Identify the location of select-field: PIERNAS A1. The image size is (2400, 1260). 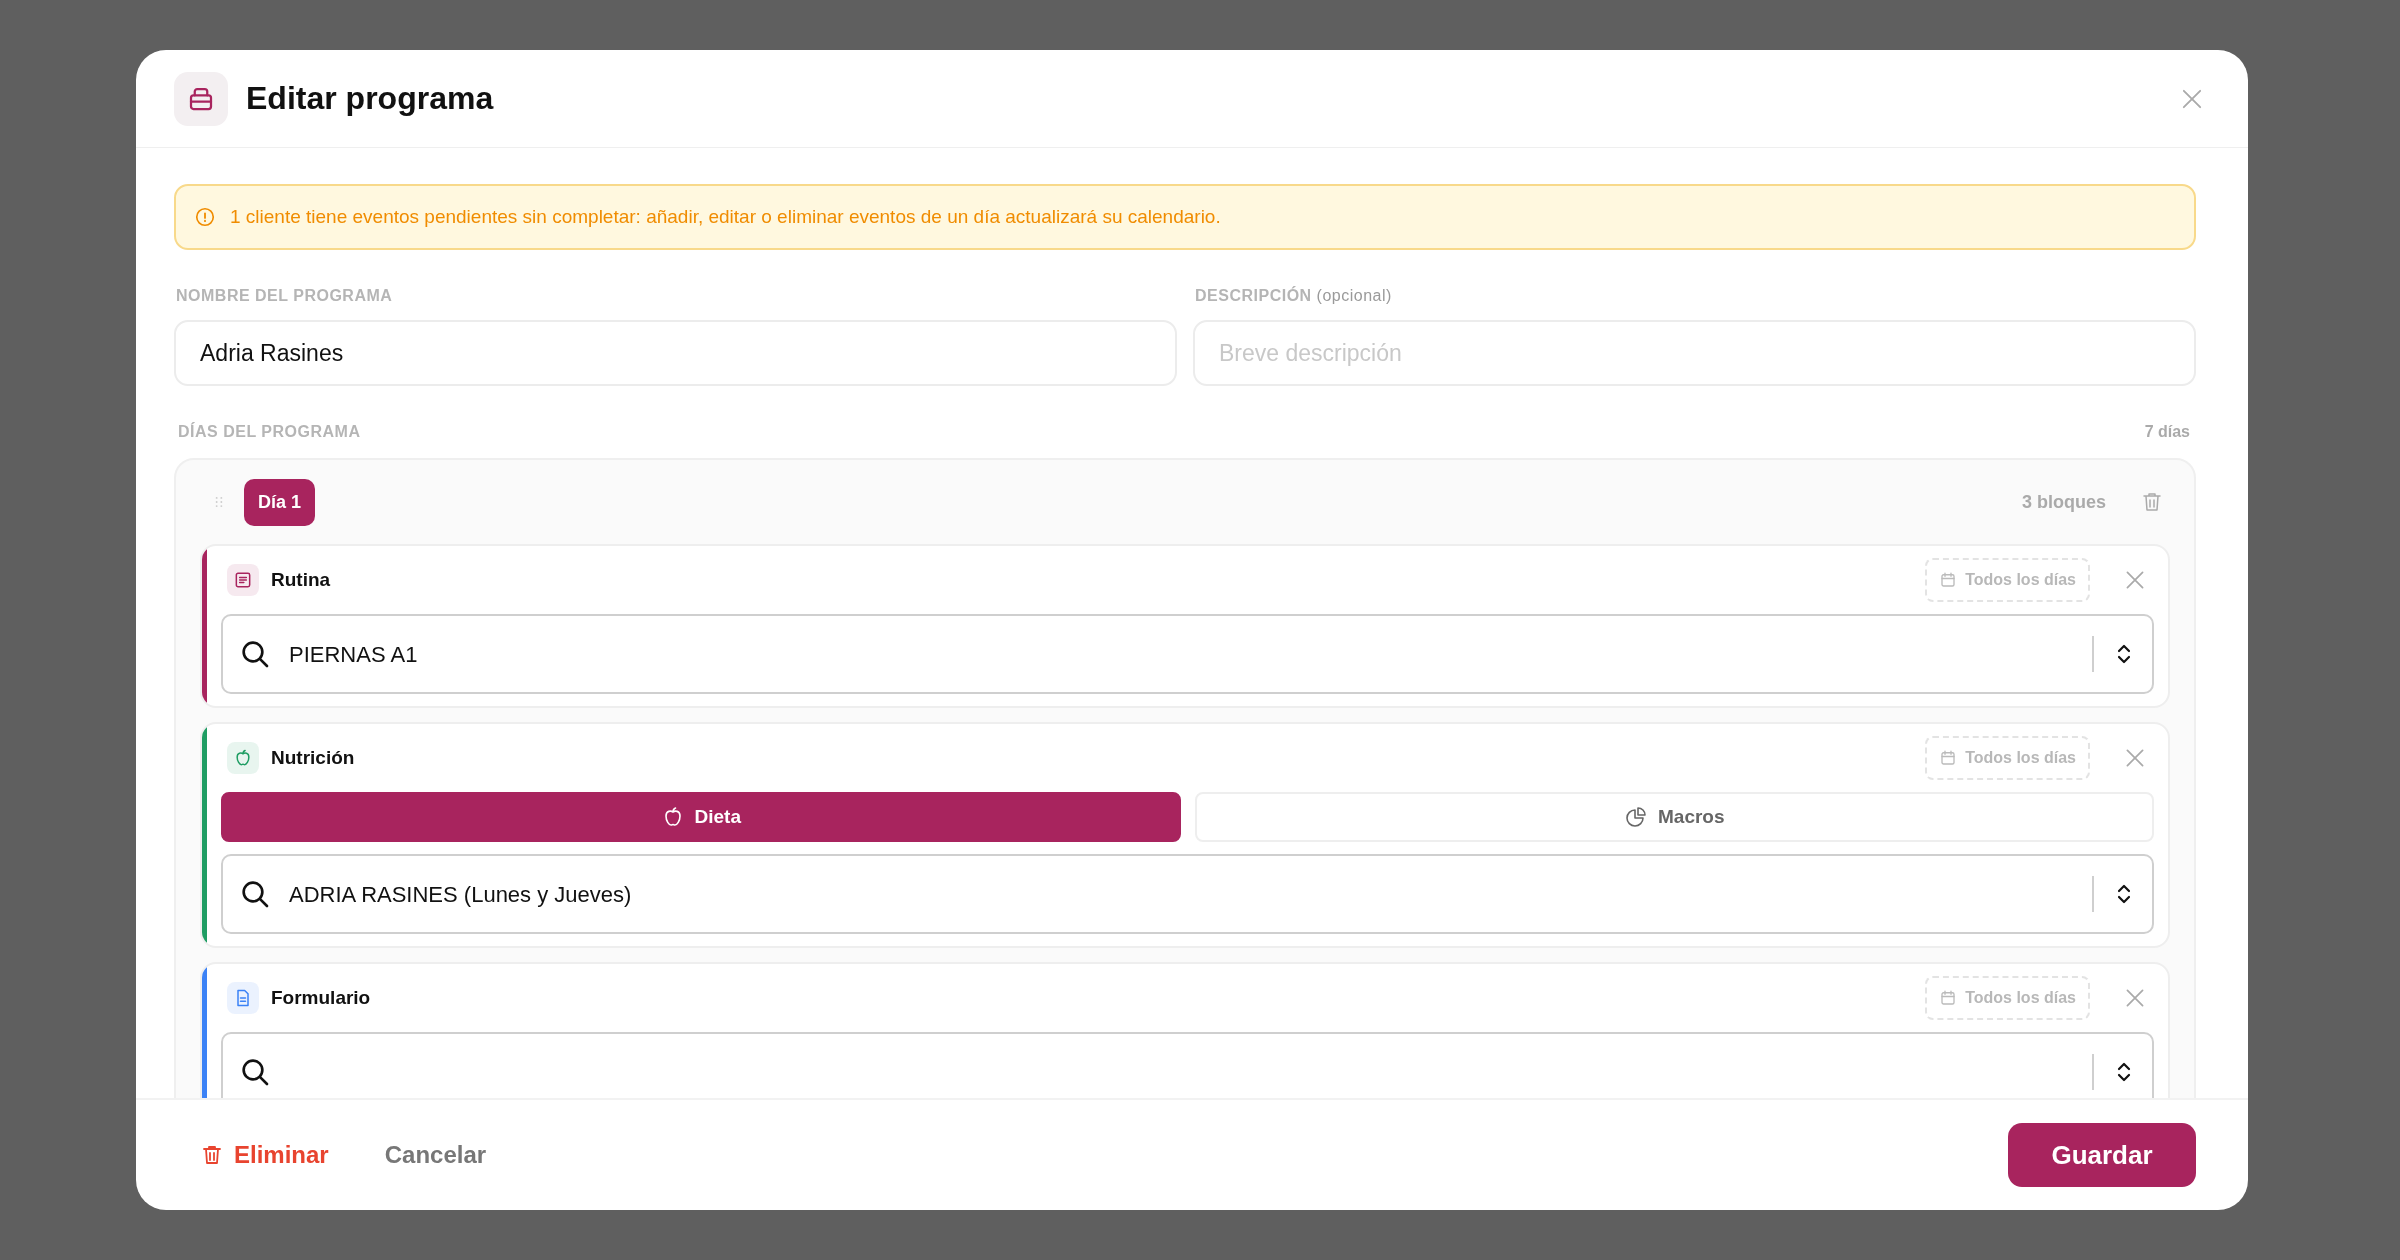
(1187, 654).